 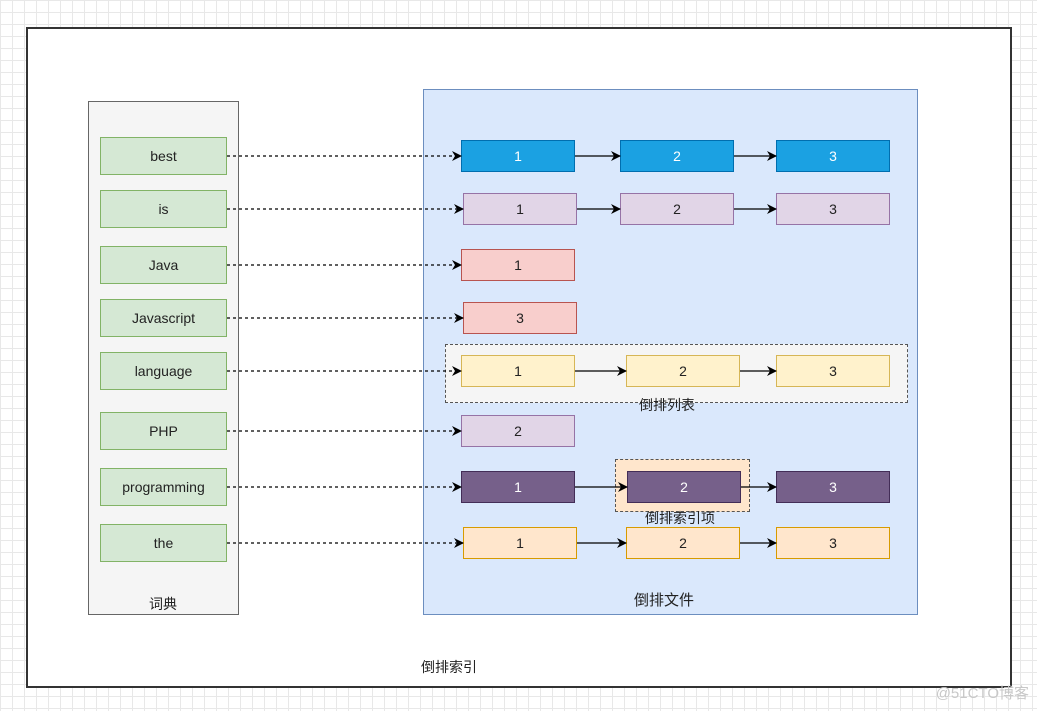 What do you see at coordinates (163, 487) in the screenshot?
I see `dictionary-term: programming` at bounding box center [163, 487].